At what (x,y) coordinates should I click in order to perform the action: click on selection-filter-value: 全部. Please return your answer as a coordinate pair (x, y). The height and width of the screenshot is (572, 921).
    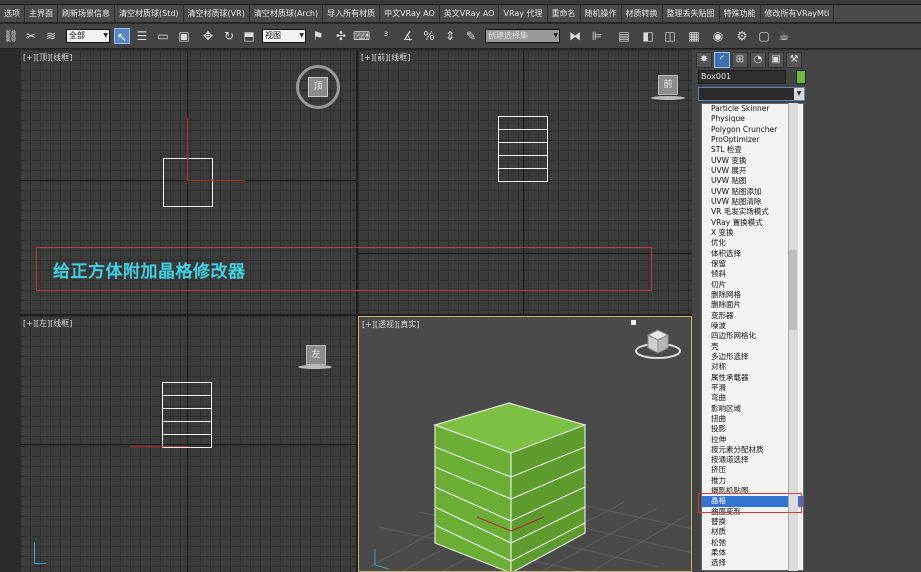
    Looking at the image, I should click on (77, 35).